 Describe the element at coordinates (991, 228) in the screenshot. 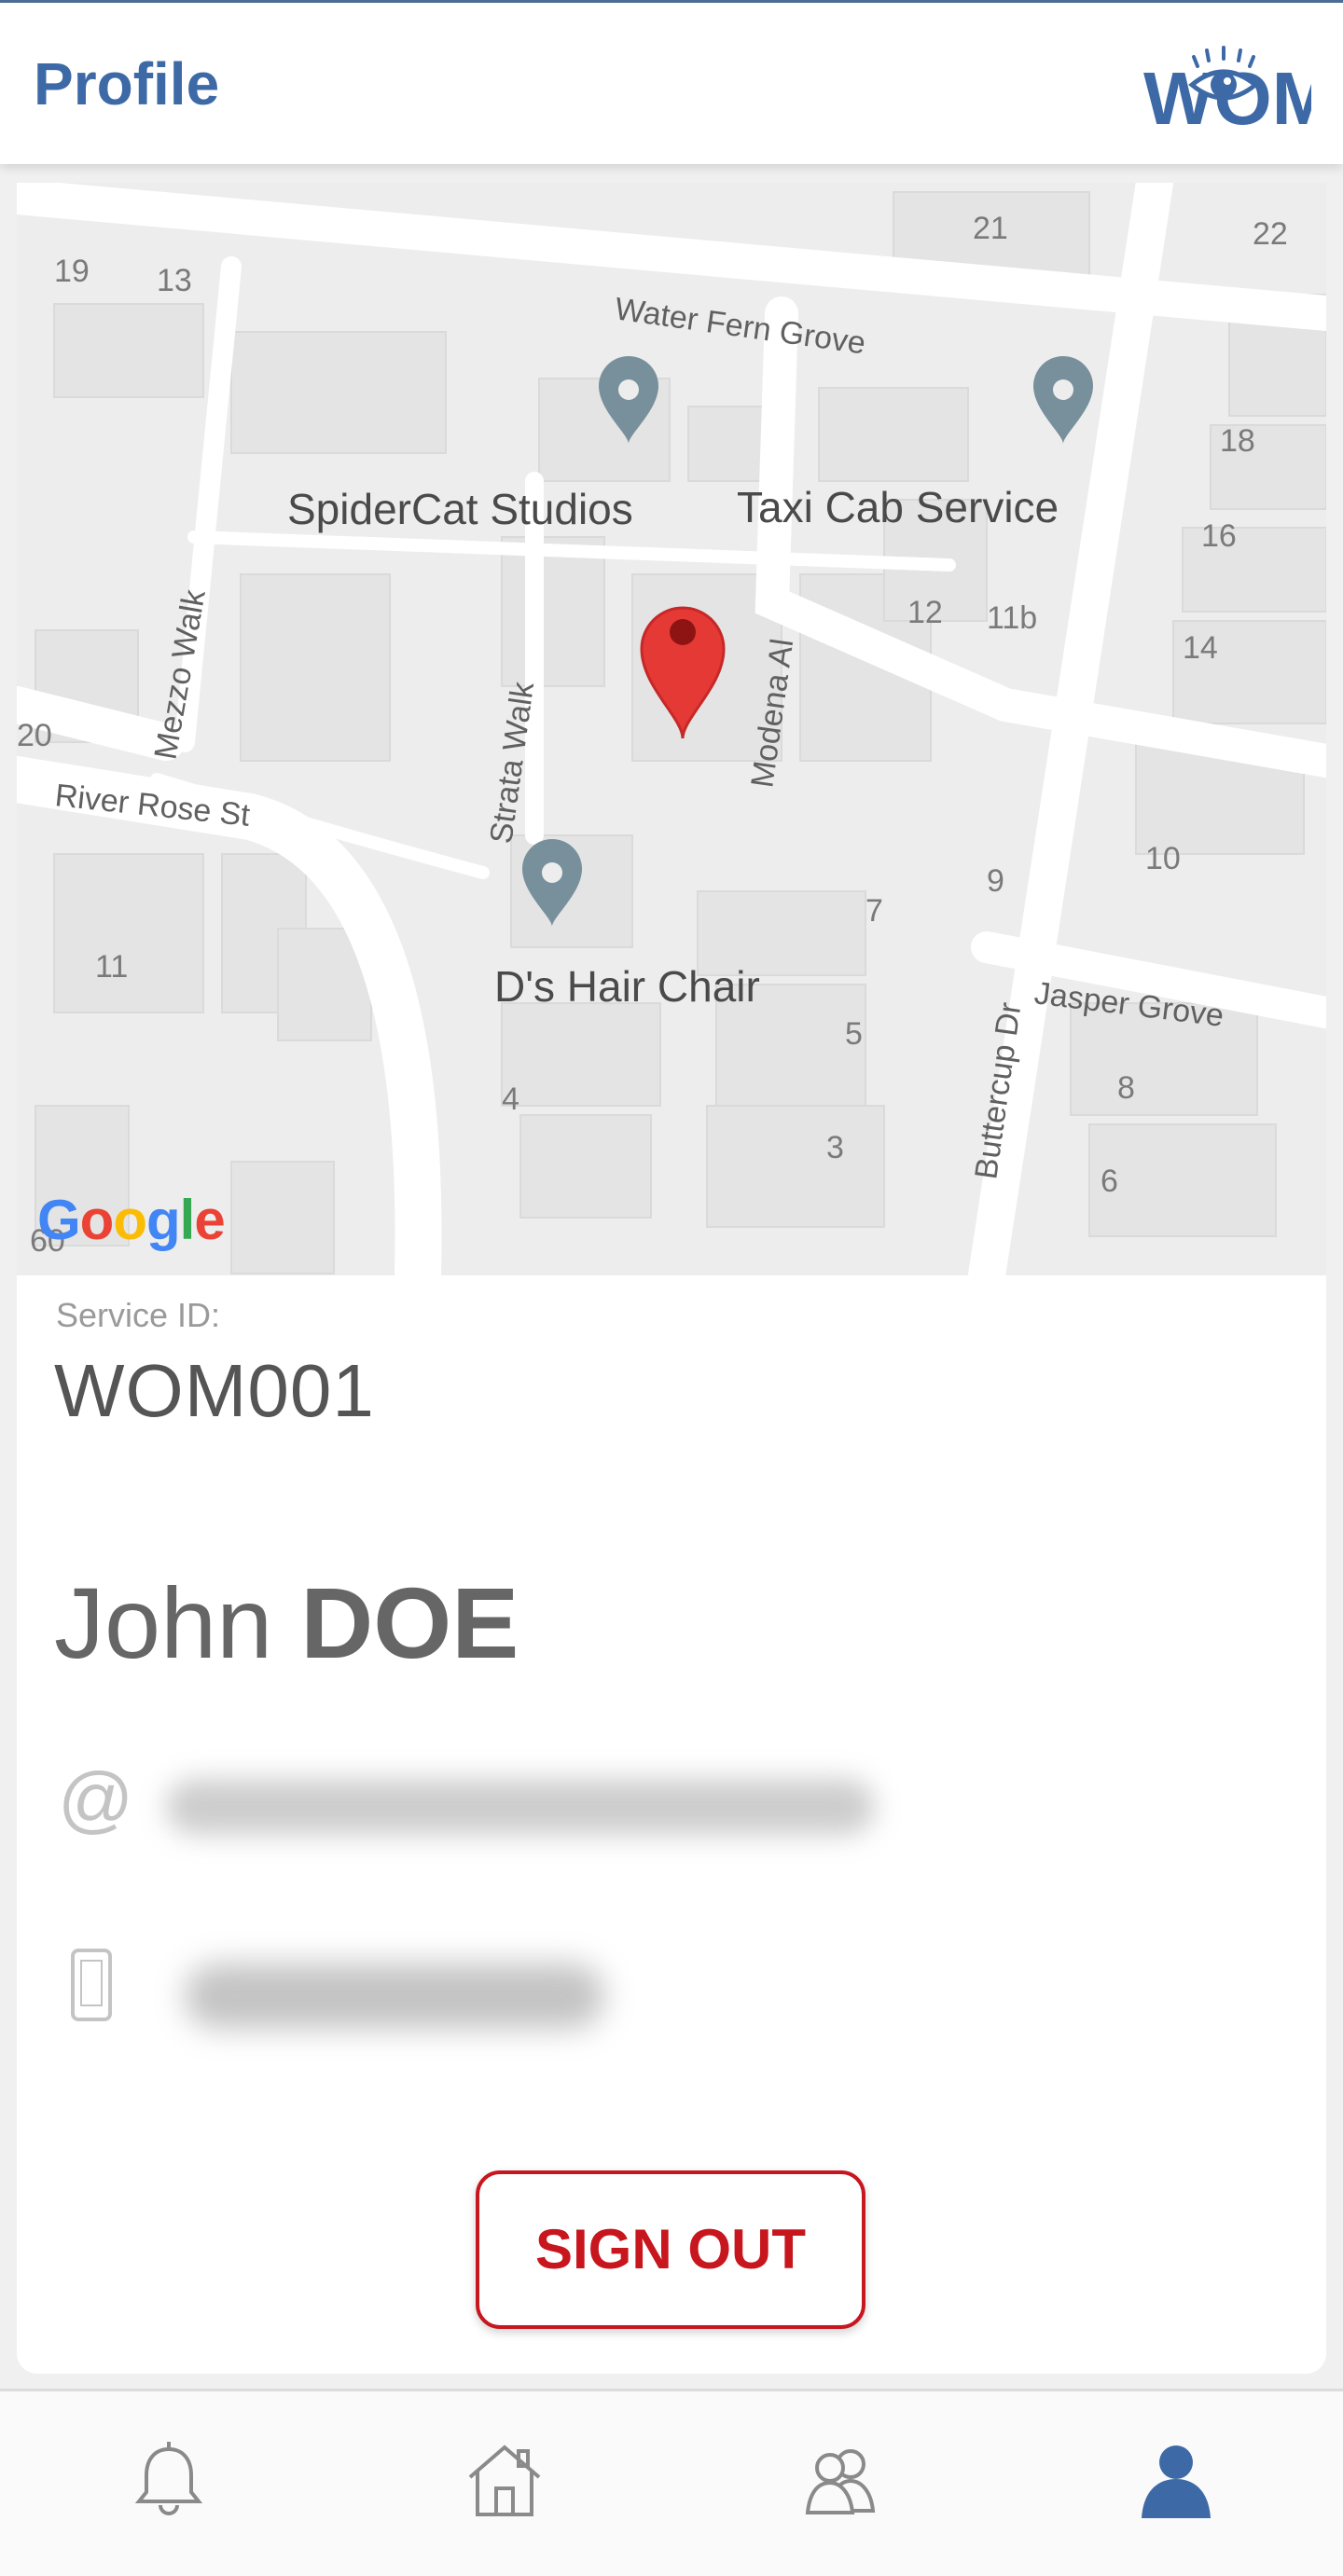

I see `house-number: 21` at that location.